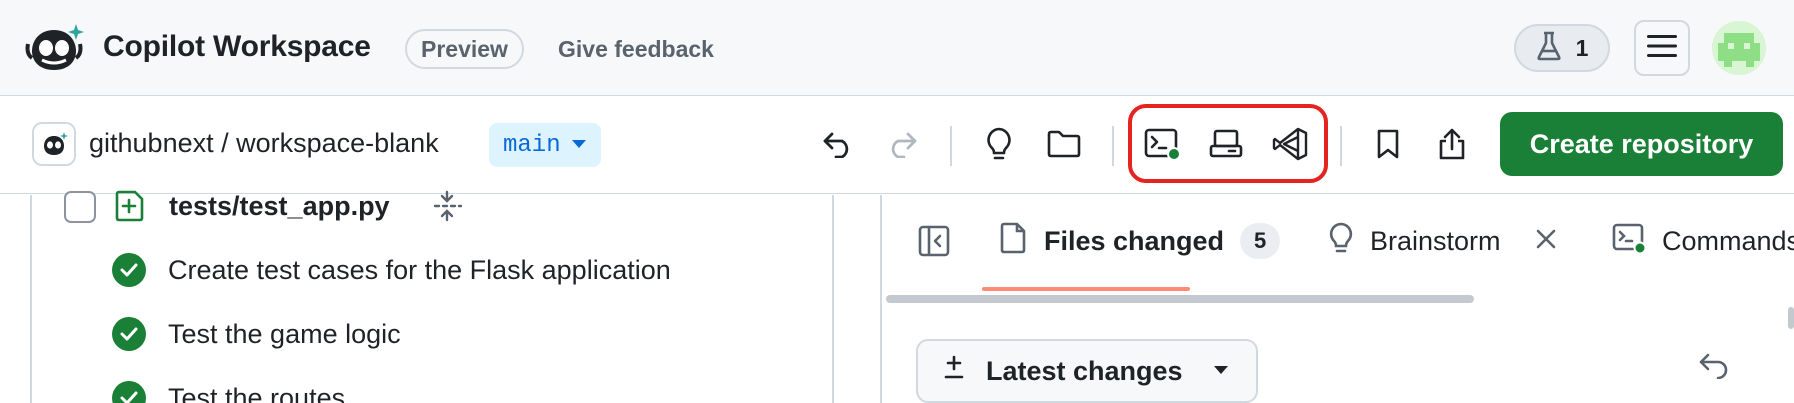 The height and width of the screenshot is (403, 1794). Describe the element at coordinates (279, 206) in the screenshot. I see `file-name: tests/test_app.py` at that location.